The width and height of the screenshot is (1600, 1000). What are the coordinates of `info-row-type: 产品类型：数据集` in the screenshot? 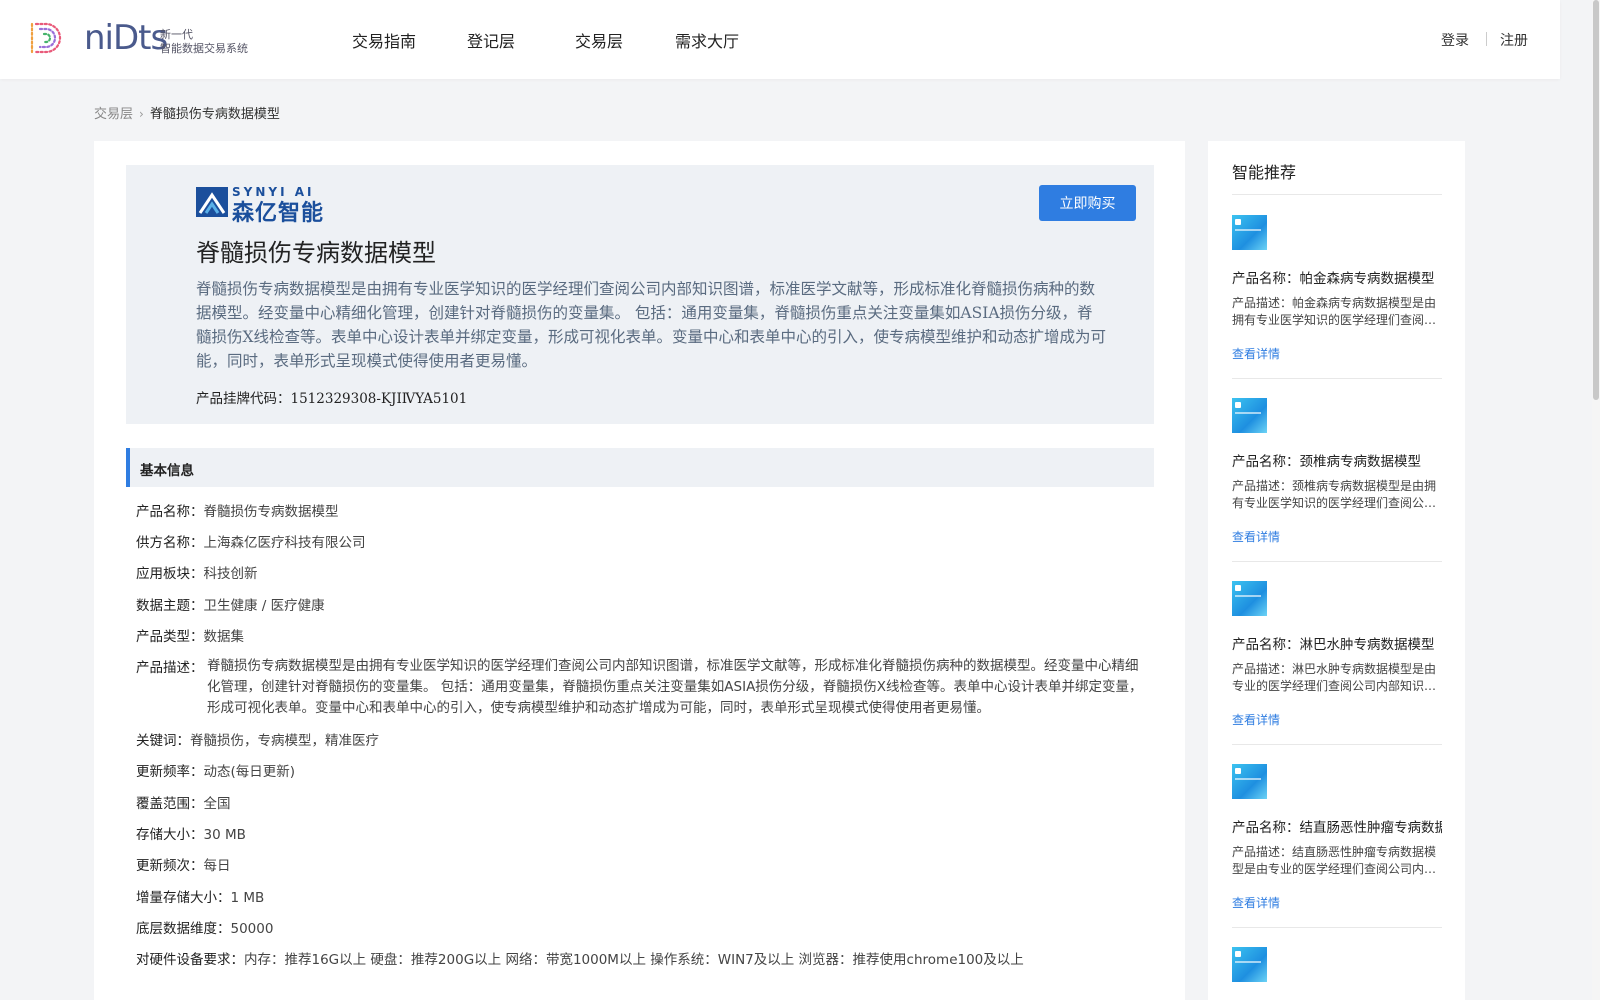 It's located at (641, 635).